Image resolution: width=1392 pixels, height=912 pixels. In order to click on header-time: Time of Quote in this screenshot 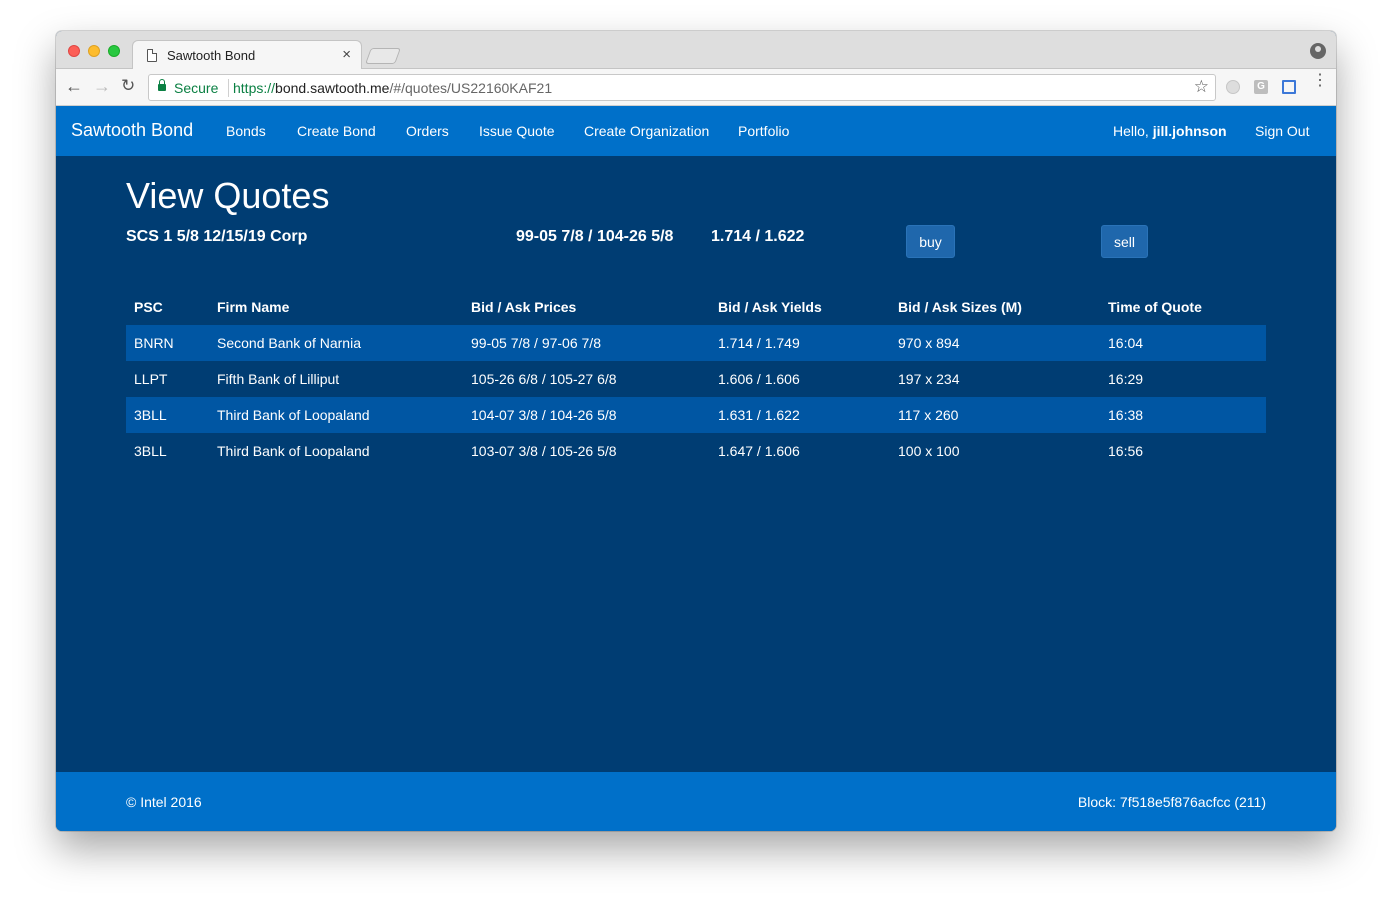, I will do `click(1183, 307)`.